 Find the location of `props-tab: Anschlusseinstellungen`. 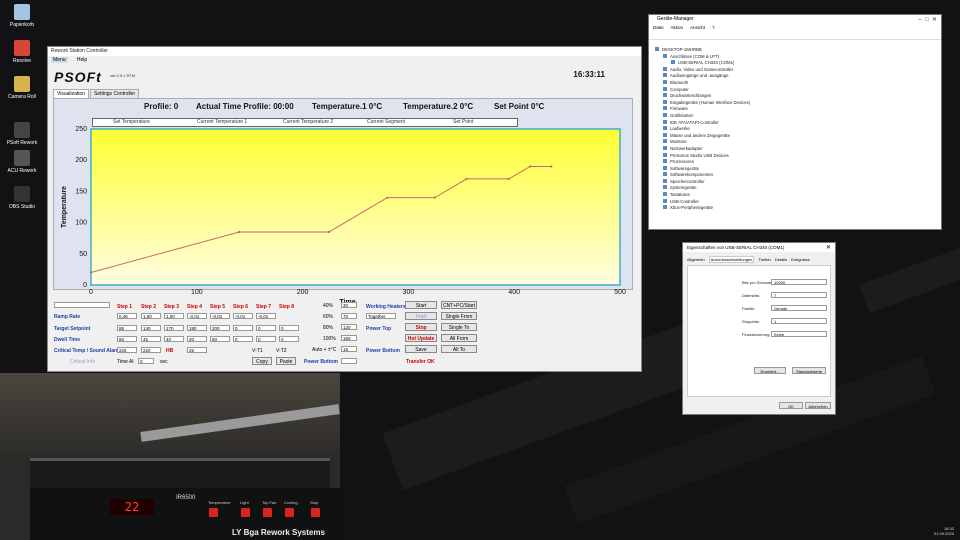

props-tab: Anschlusseinstellungen is located at coordinates (731, 259).